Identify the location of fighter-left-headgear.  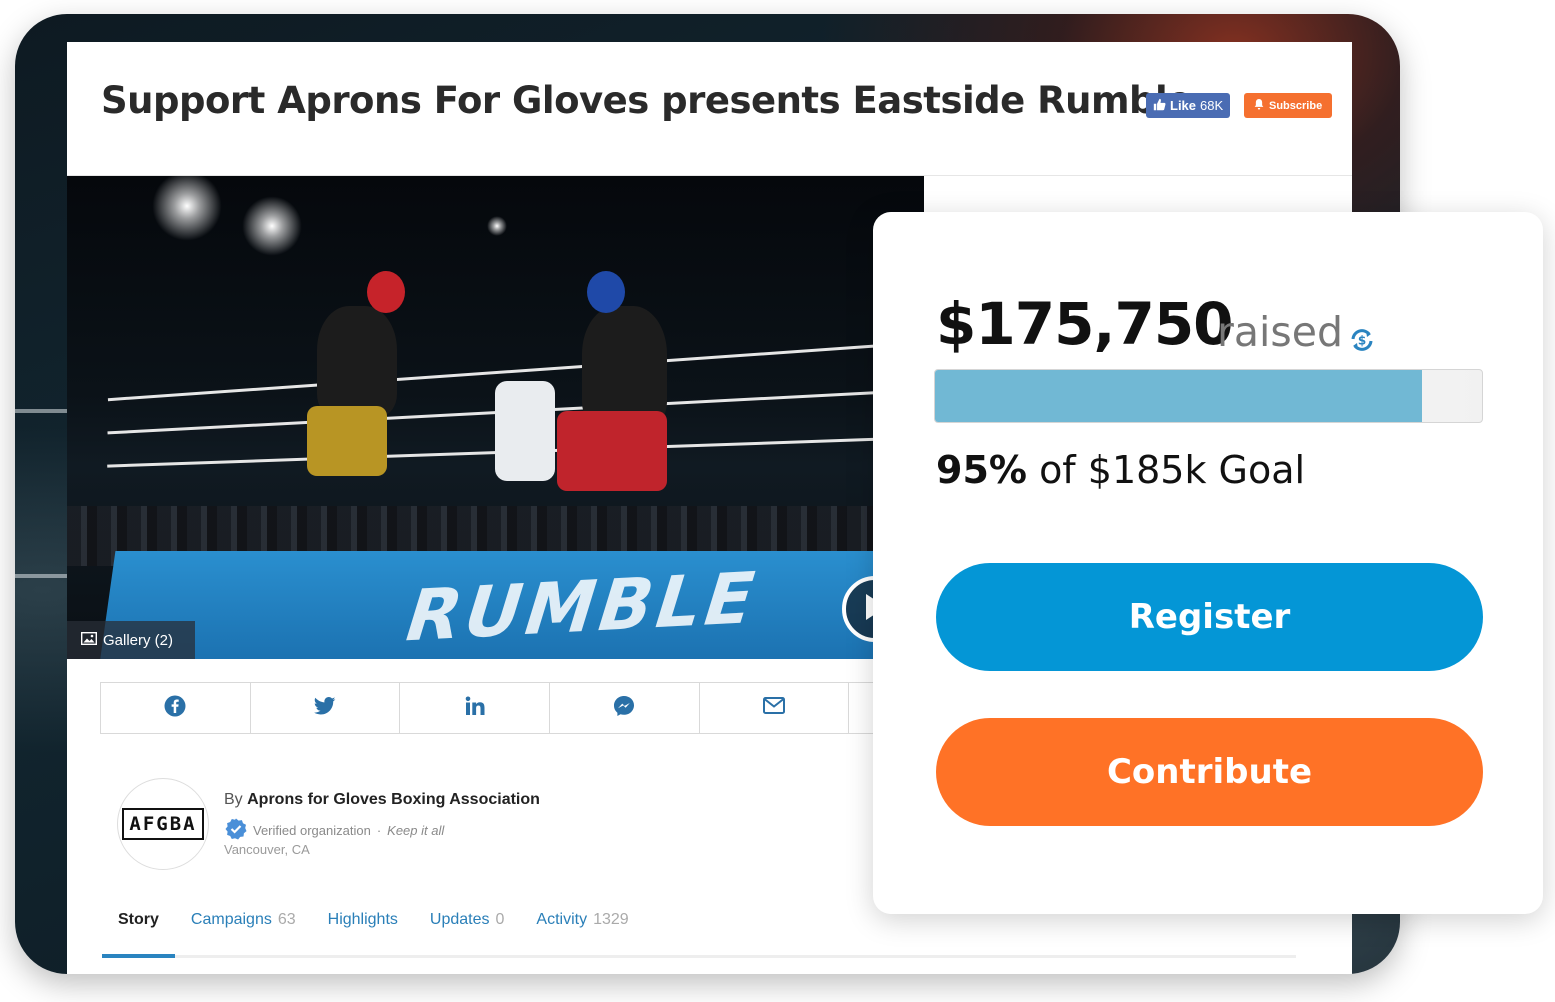
(386, 292).